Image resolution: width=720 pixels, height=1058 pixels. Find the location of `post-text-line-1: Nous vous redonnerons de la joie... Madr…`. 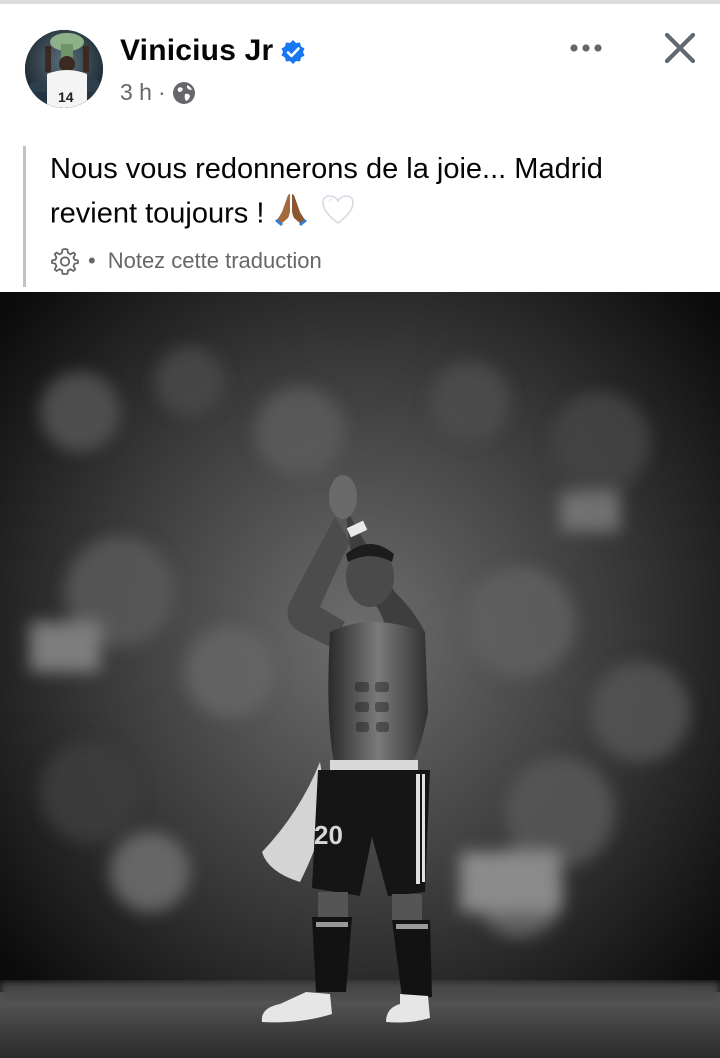

post-text-line-1: Nous vous redonnerons de la joie... Madr… is located at coordinates (326, 169).